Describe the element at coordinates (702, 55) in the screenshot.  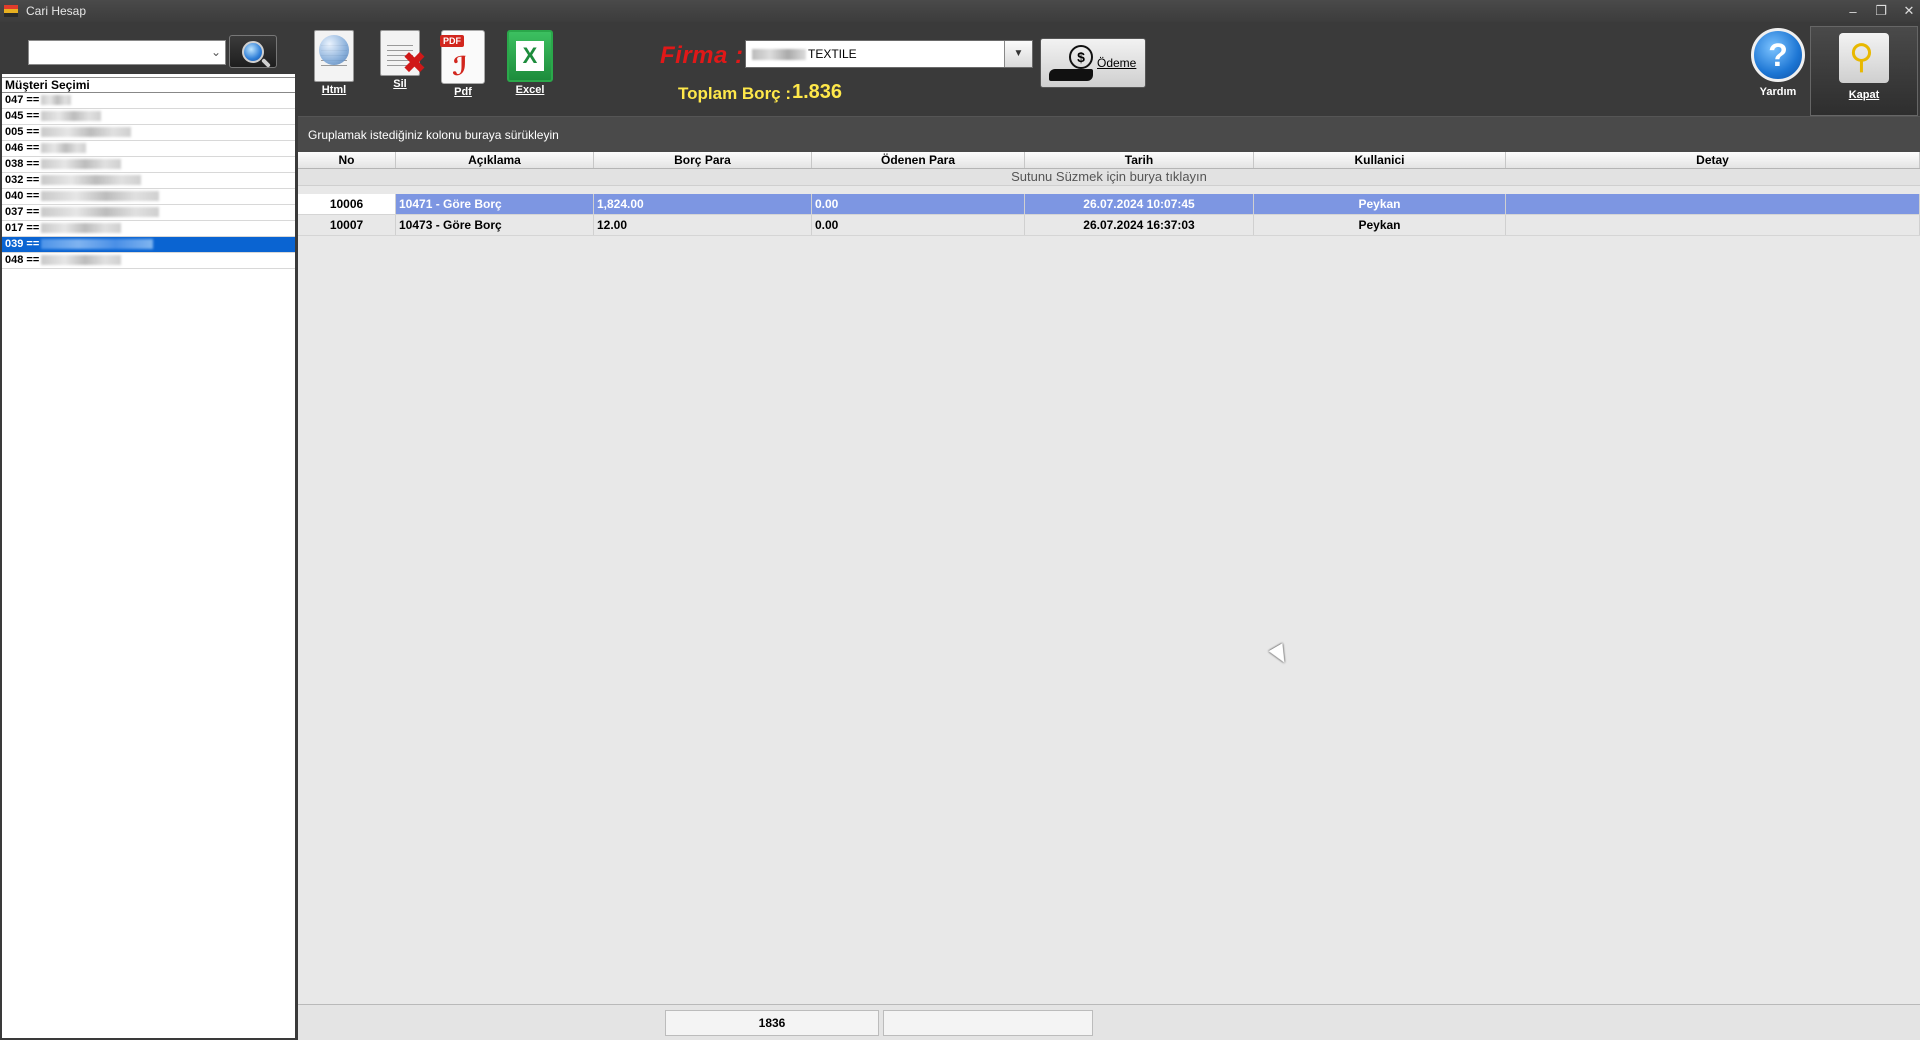
I see `firma-label: Firma :` at that location.